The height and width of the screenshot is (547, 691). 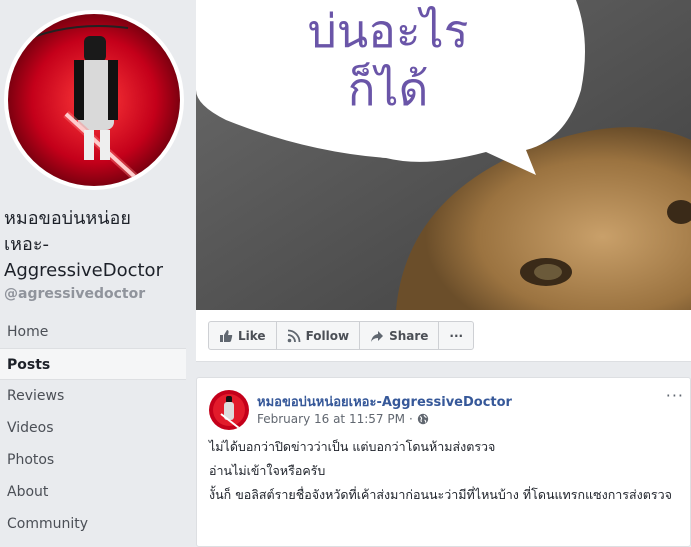 What do you see at coordinates (83, 270) in the screenshot?
I see `page-title-line: AggressiveDoctor` at bounding box center [83, 270].